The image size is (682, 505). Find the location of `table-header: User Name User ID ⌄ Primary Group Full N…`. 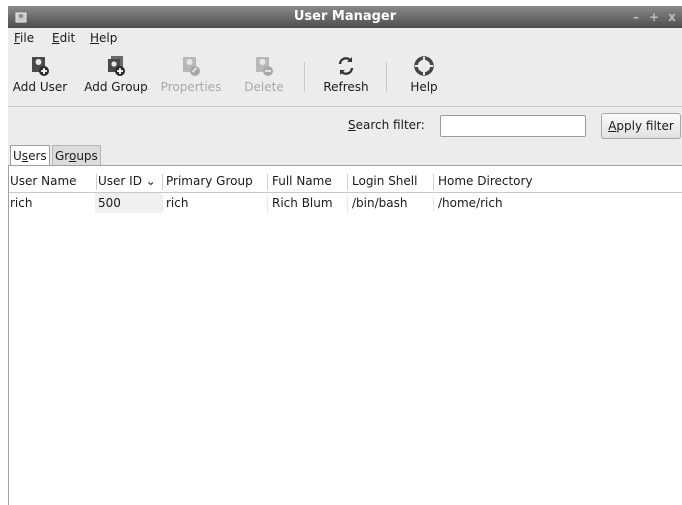

table-header: User Name User ID ⌄ Primary Group Full N… is located at coordinates (345, 182).